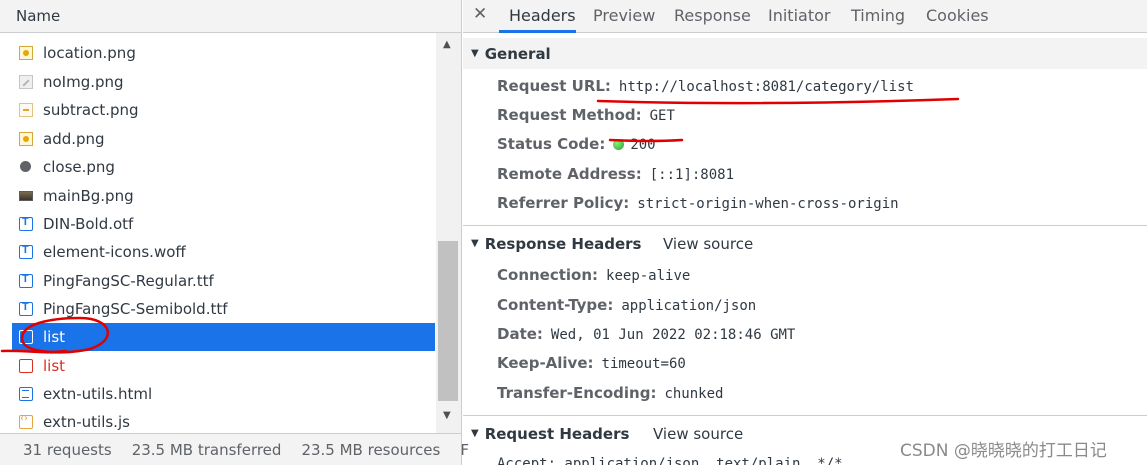 The width and height of the screenshot is (1147, 465). What do you see at coordinates (805, 53) in the screenshot?
I see `general-section-header: ▼ General` at bounding box center [805, 53].